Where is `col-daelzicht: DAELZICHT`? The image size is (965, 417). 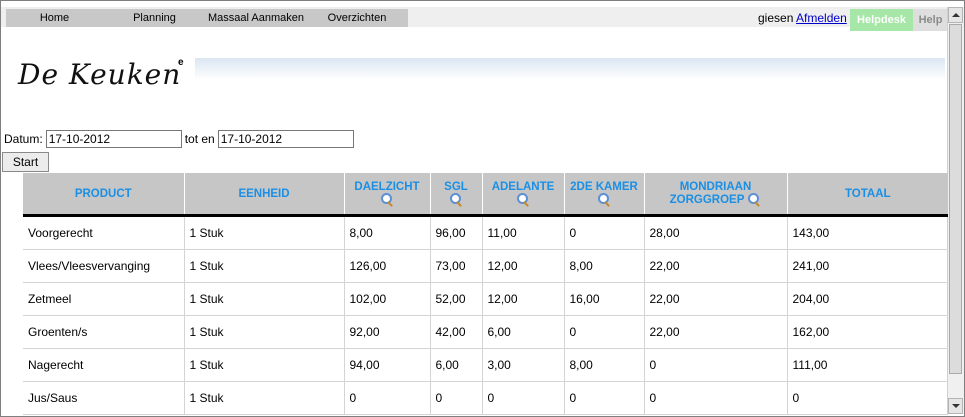
col-daelzicht: DAELZICHT is located at coordinates (386, 195).